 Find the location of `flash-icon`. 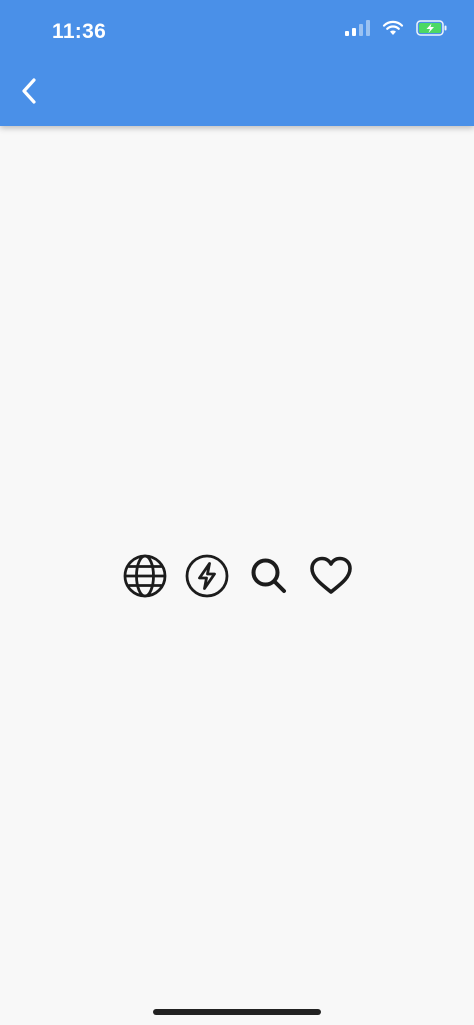

flash-icon is located at coordinates (207, 576).